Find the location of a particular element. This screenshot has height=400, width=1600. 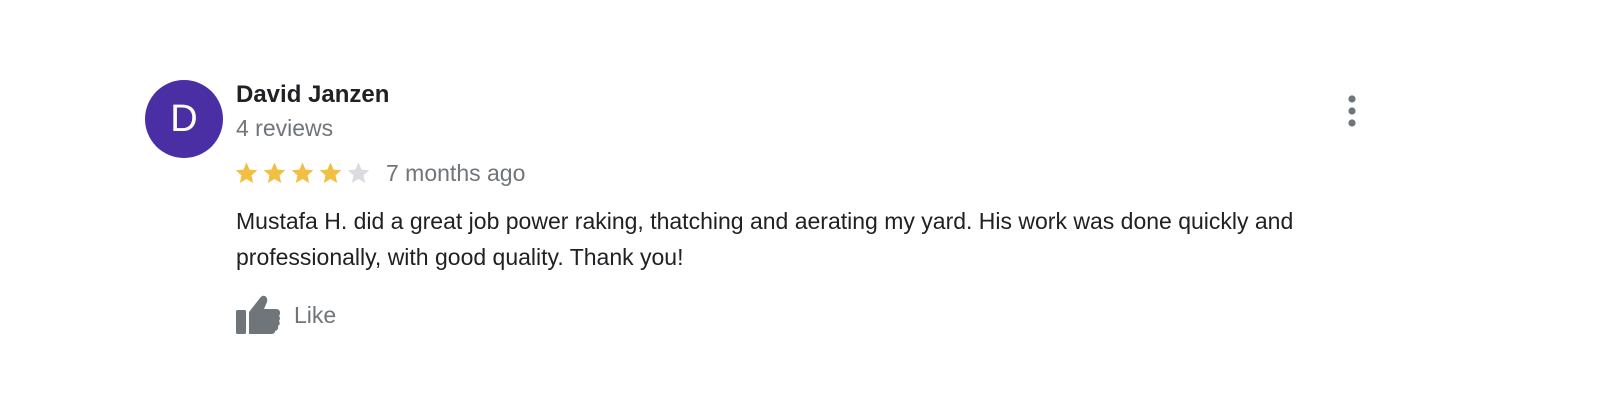

more-options-button is located at coordinates (1352, 111).